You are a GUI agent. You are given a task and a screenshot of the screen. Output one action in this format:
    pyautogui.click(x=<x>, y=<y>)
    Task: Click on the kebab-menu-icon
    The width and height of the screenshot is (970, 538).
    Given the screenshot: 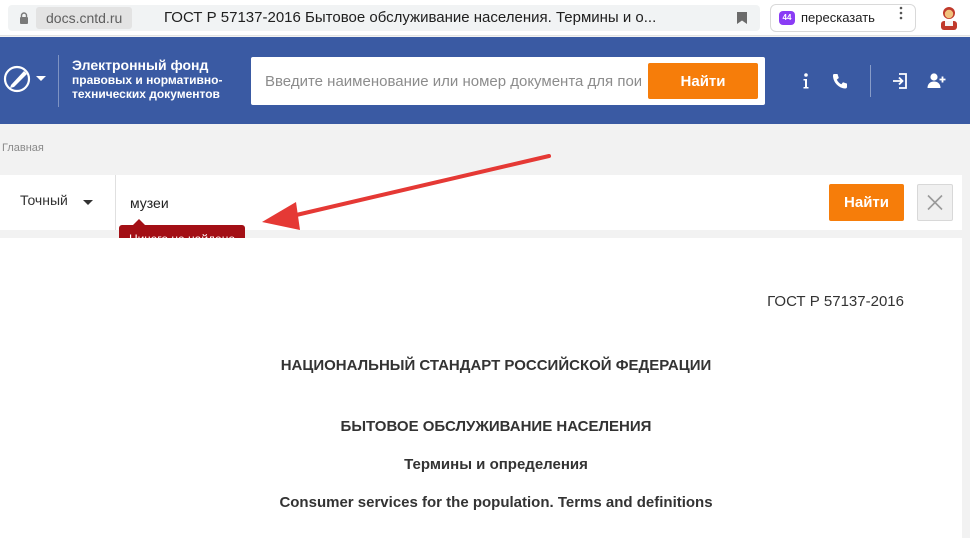 What is the action you would take?
    pyautogui.click(x=901, y=13)
    